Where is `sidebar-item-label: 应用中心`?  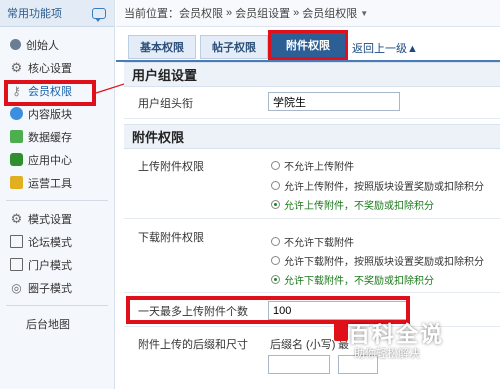
sidebar-item-label: 应用中心 is located at coordinates (50, 160).